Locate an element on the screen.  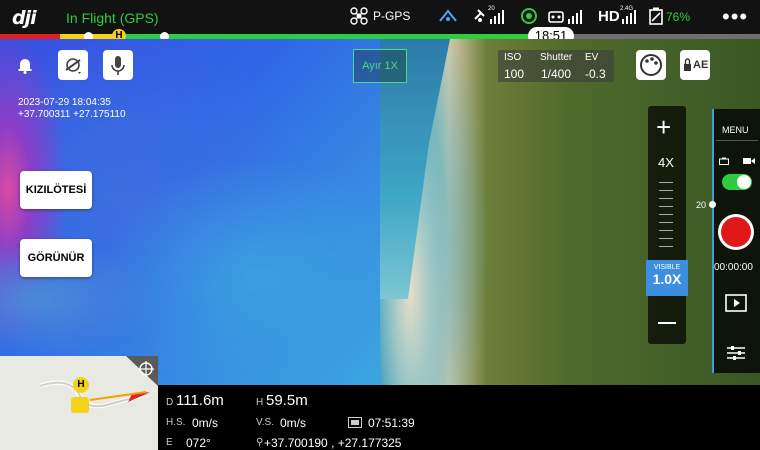
flight-status: In Flight (GPS) is located at coordinates (112, 18).